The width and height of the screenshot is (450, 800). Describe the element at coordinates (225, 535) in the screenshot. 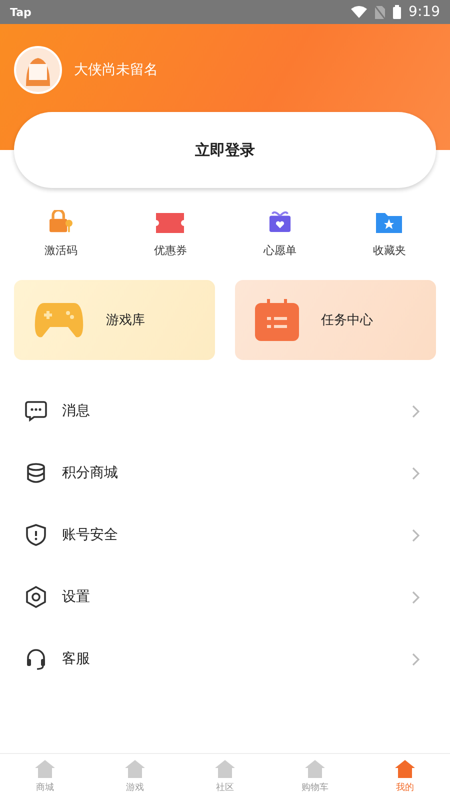

I see `menu-item: 账号安全` at that location.